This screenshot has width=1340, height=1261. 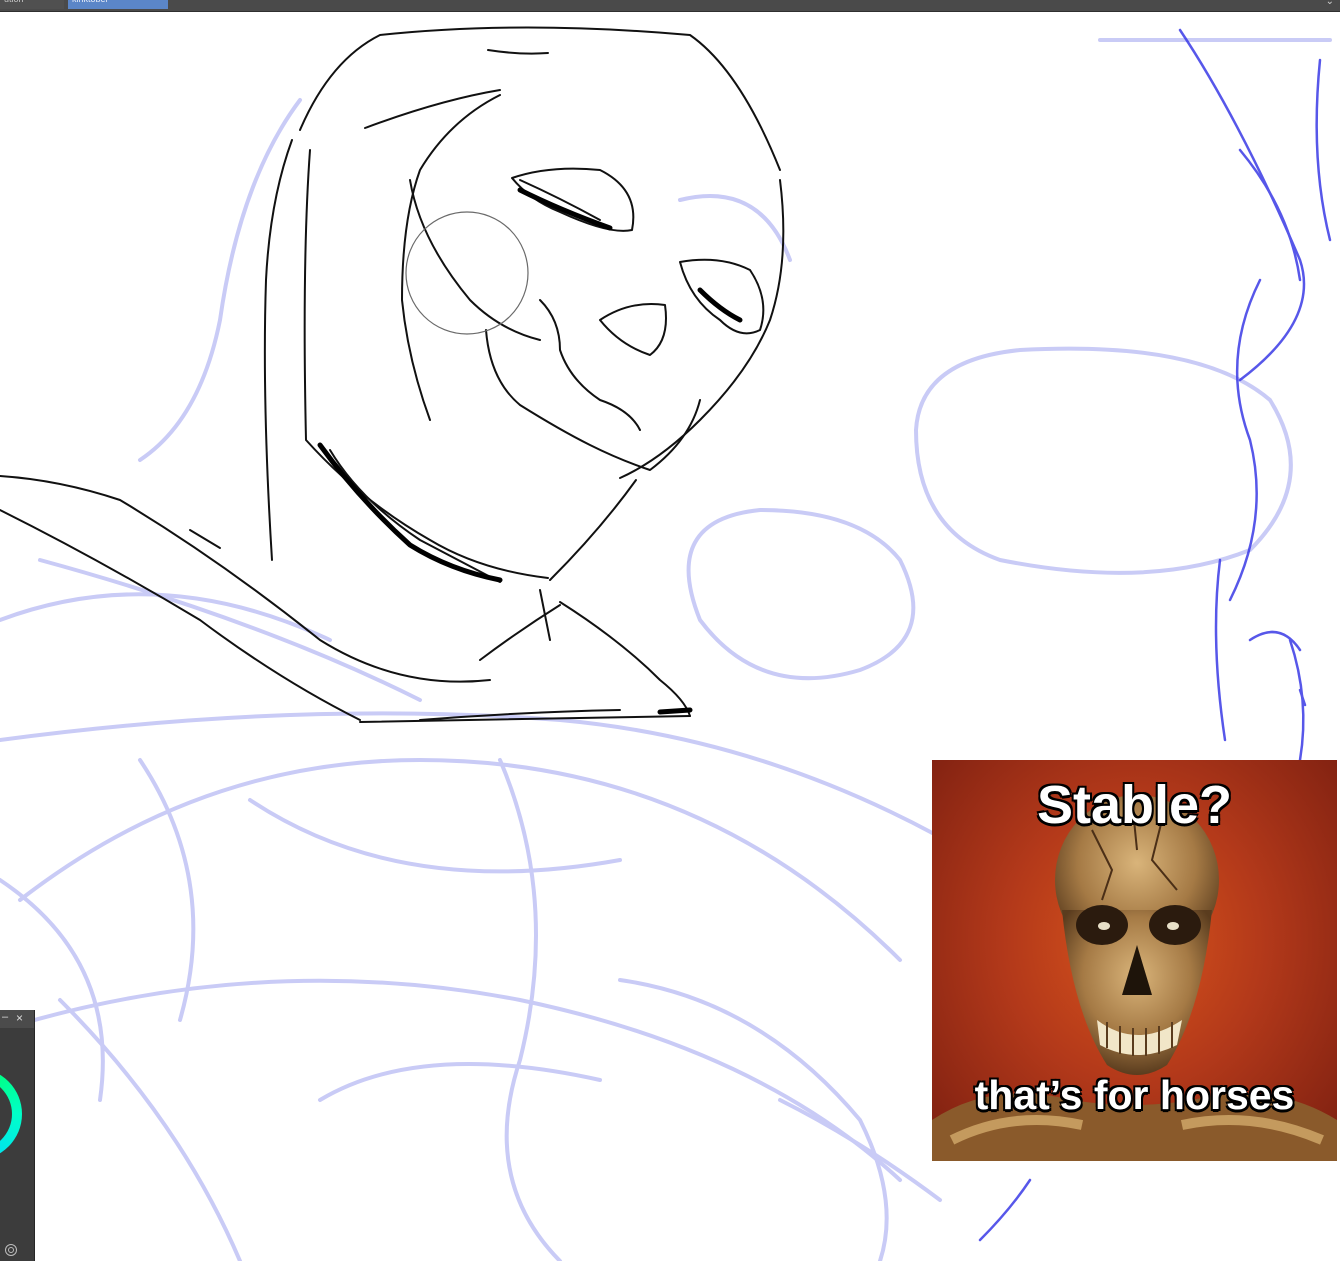 What do you see at coordinates (118, 4) in the screenshot?
I see `tab-document-kinktober: kinktober ×` at bounding box center [118, 4].